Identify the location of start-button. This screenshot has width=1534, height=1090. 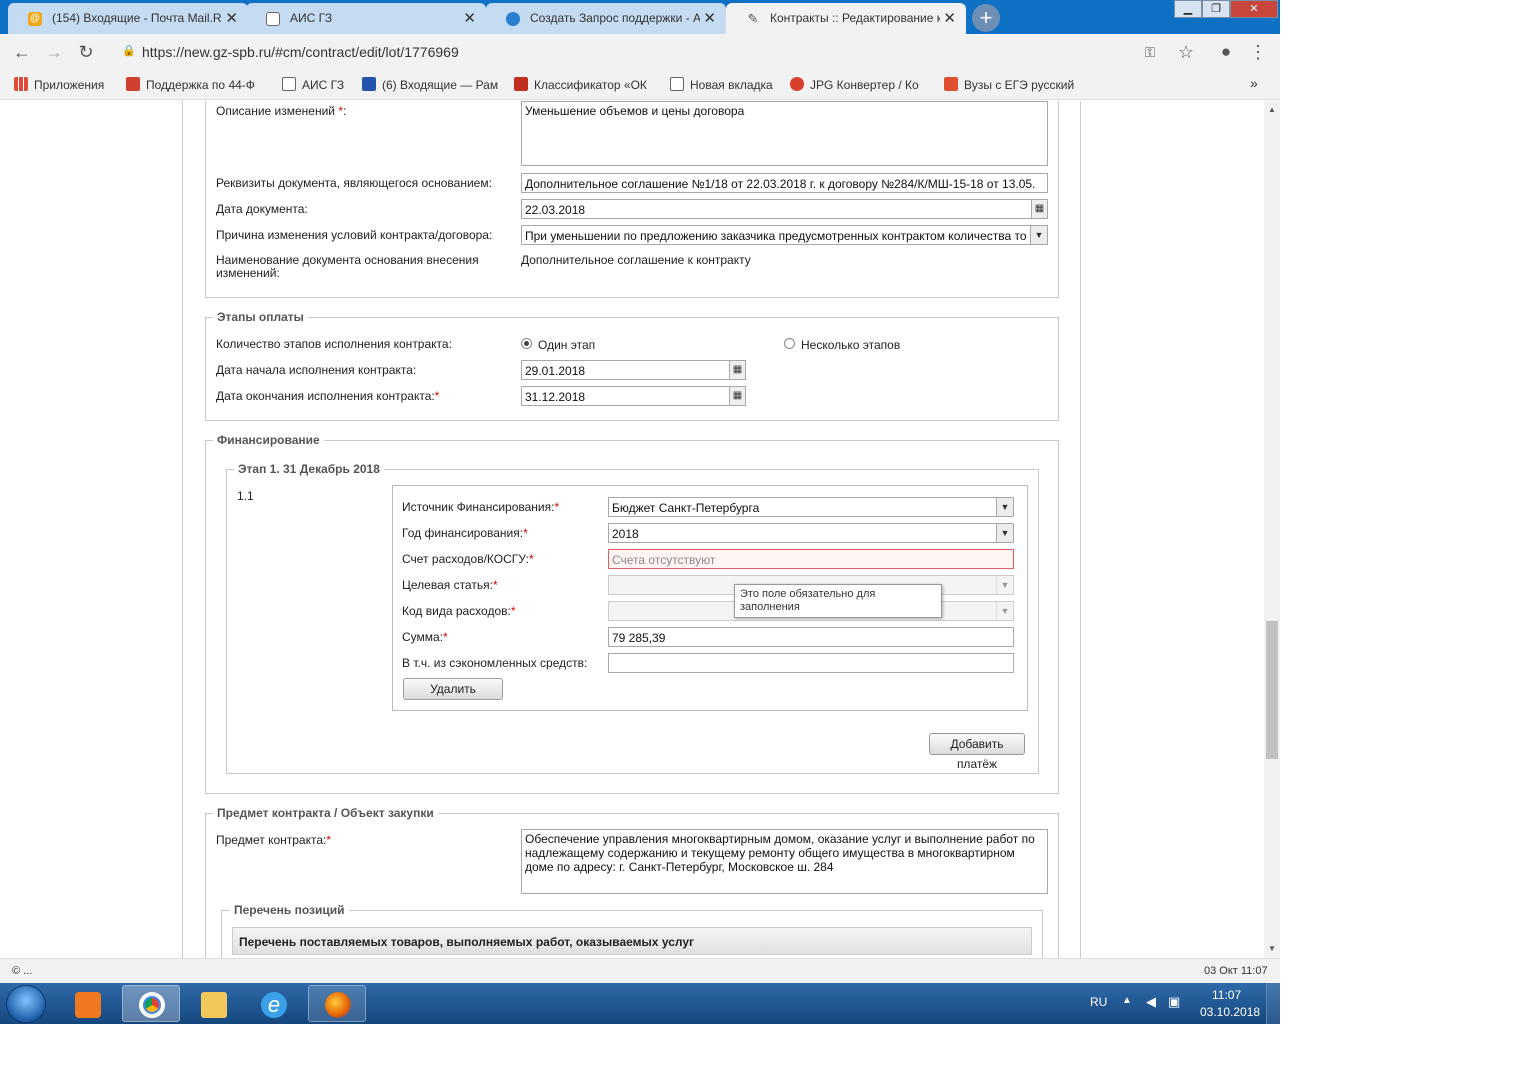
(26, 1004).